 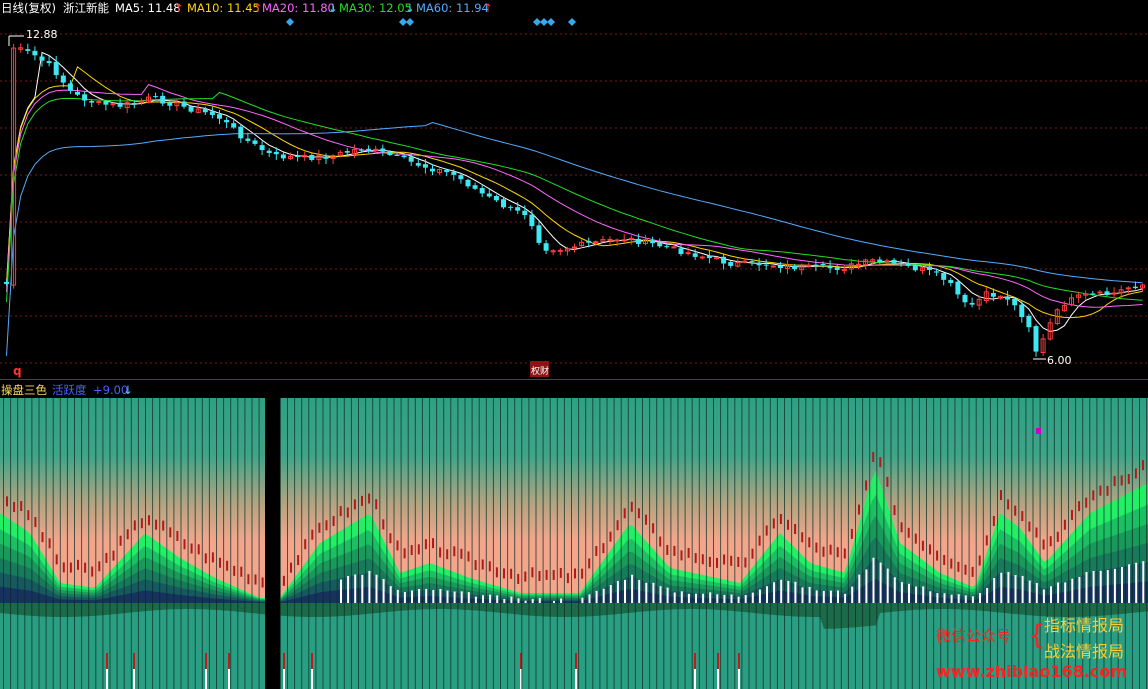 What do you see at coordinates (28, 8) in the screenshot?
I see `period-label: 日线(复权)` at bounding box center [28, 8].